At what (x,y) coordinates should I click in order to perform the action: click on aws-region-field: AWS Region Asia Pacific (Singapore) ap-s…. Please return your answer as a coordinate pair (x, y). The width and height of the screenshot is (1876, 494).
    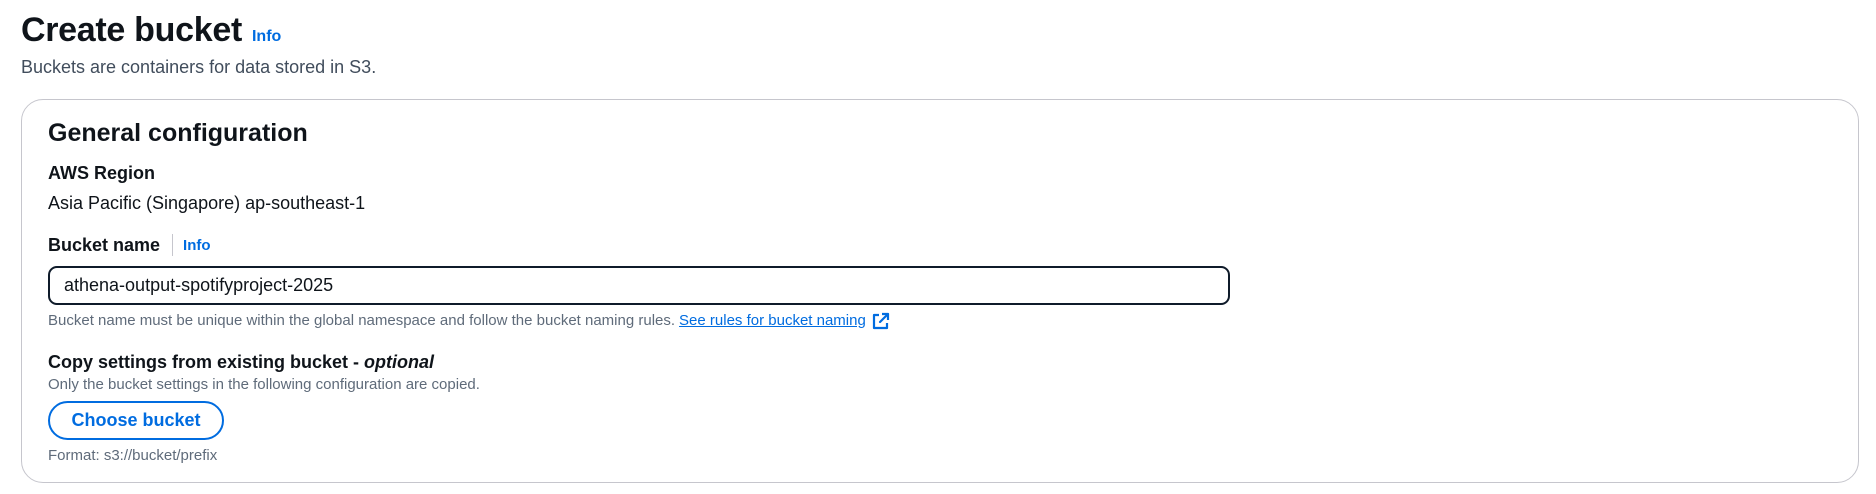
    Looking at the image, I should click on (940, 188).